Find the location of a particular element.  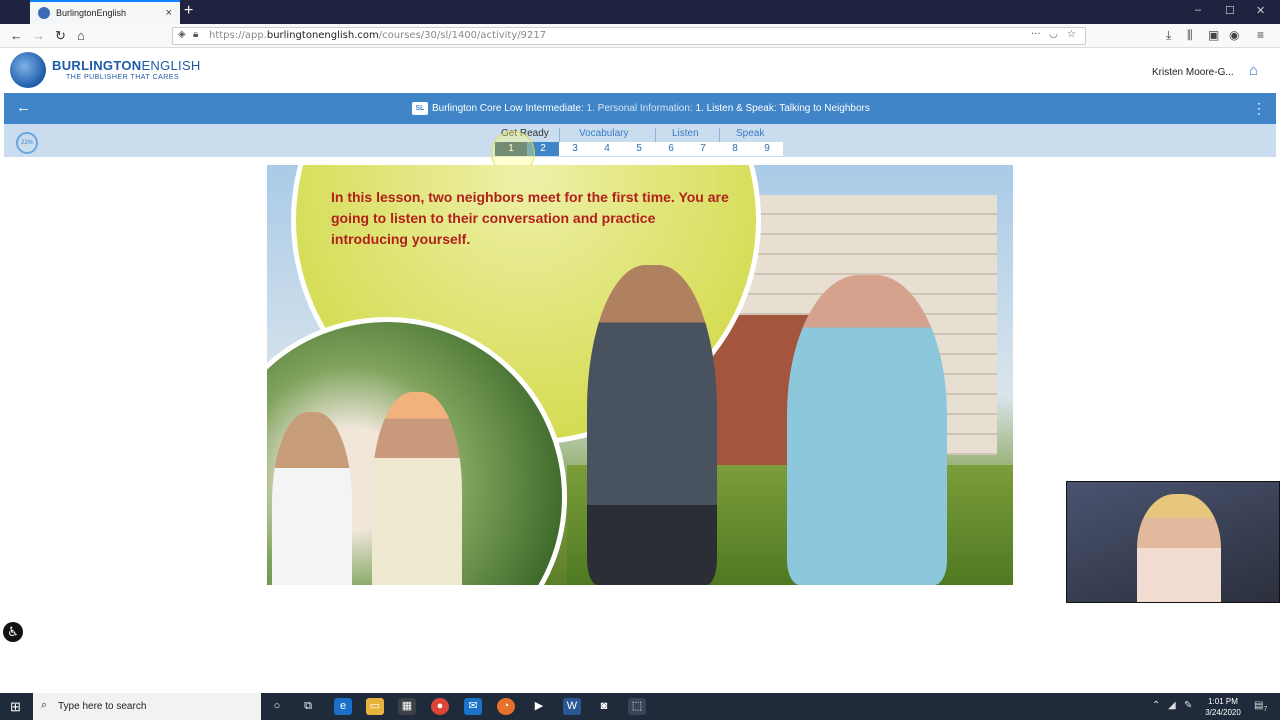

network-icon: ◢ is located at coordinates (1172, 705).